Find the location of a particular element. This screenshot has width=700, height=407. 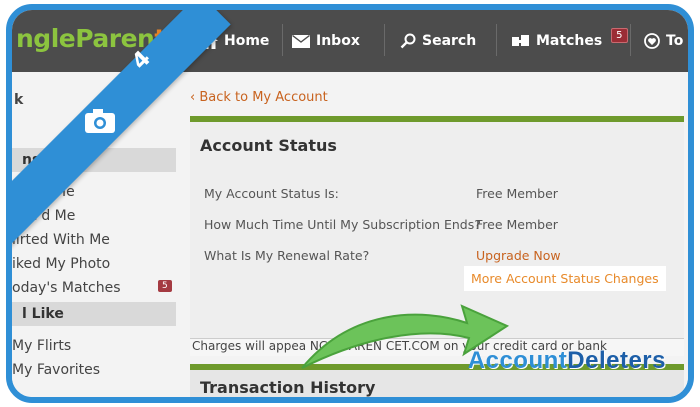

chevron-left-icon: ‹ is located at coordinates (195, 97).